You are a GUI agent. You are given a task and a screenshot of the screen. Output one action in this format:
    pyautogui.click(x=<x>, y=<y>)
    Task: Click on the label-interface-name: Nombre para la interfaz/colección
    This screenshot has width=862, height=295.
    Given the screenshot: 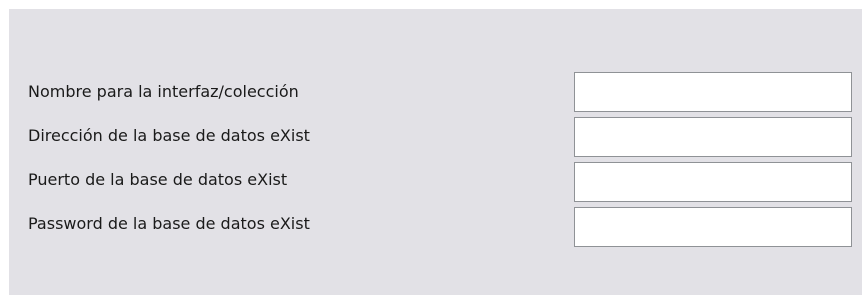 What is the action you would take?
    pyautogui.click(x=163, y=91)
    